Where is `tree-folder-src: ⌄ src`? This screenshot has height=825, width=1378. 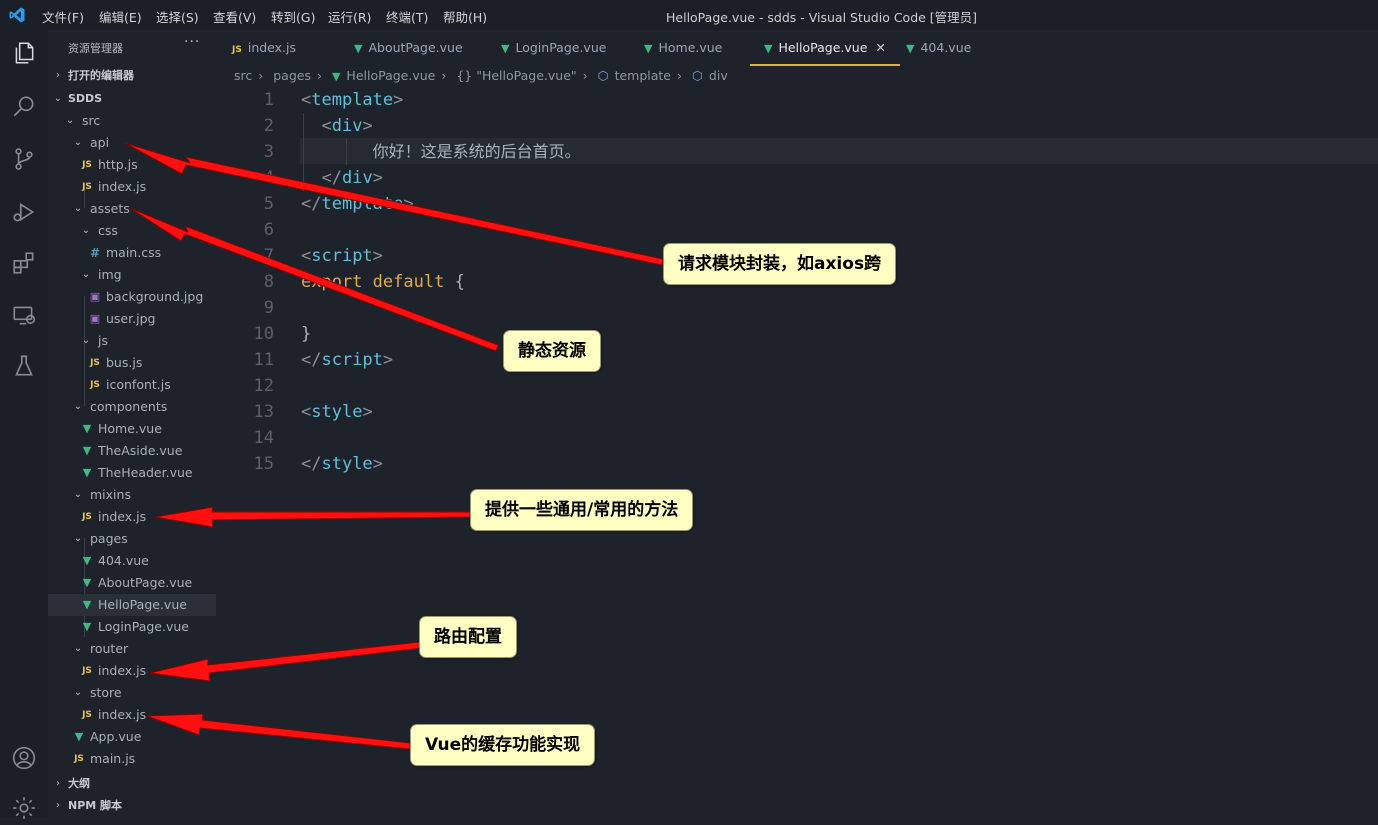
tree-folder-src: ⌄ src is located at coordinates (132, 121).